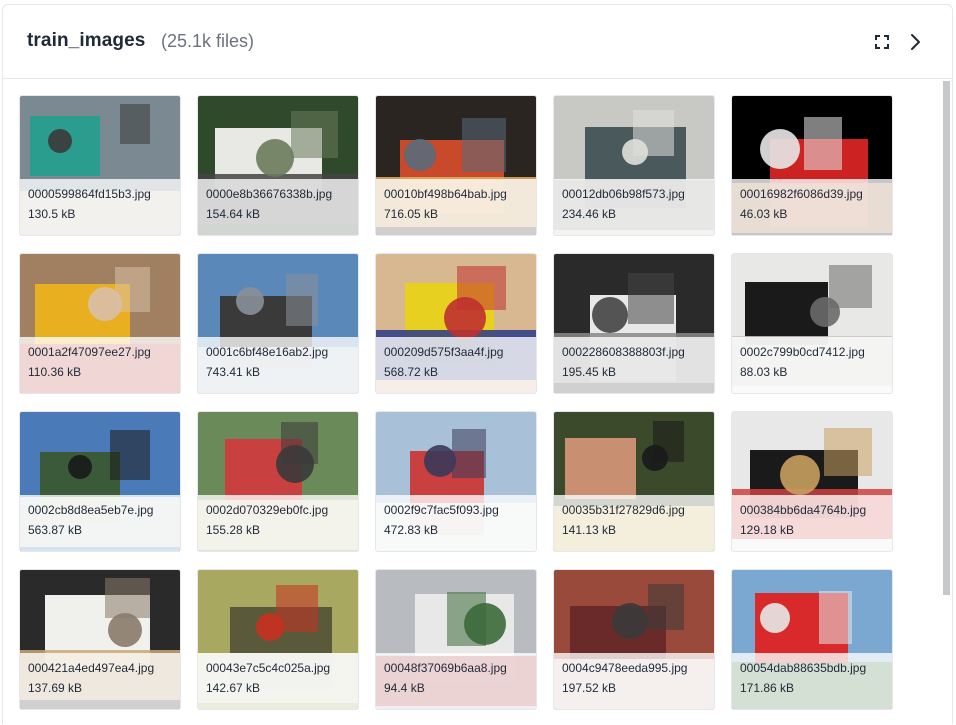 The height and width of the screenshot is (725, 956). I want to click on file-size: 130.5 kB, so click(52, 214).